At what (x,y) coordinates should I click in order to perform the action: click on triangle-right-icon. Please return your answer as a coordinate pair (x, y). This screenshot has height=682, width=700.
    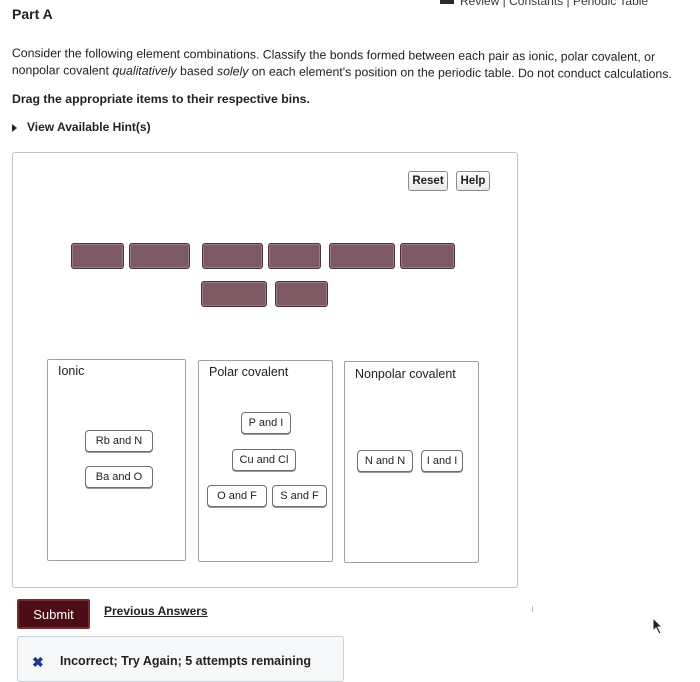
    Looking at the image, I should click on (14, 127).